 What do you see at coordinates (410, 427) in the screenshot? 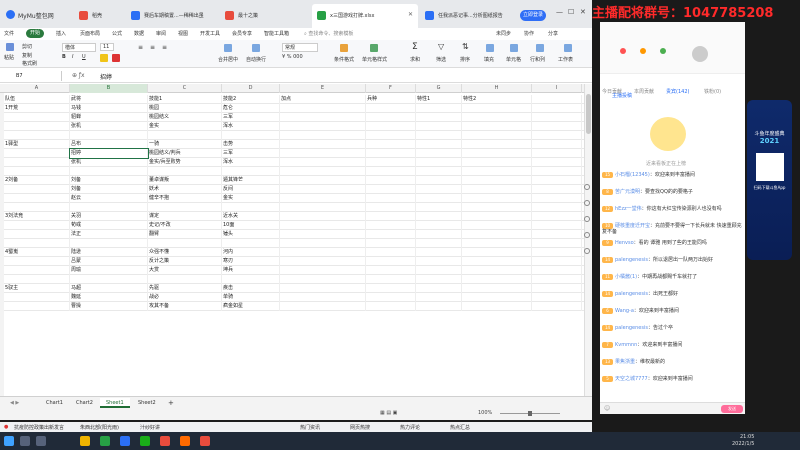
I see `news-item: 热力评论` at bounding box center [410, 427].